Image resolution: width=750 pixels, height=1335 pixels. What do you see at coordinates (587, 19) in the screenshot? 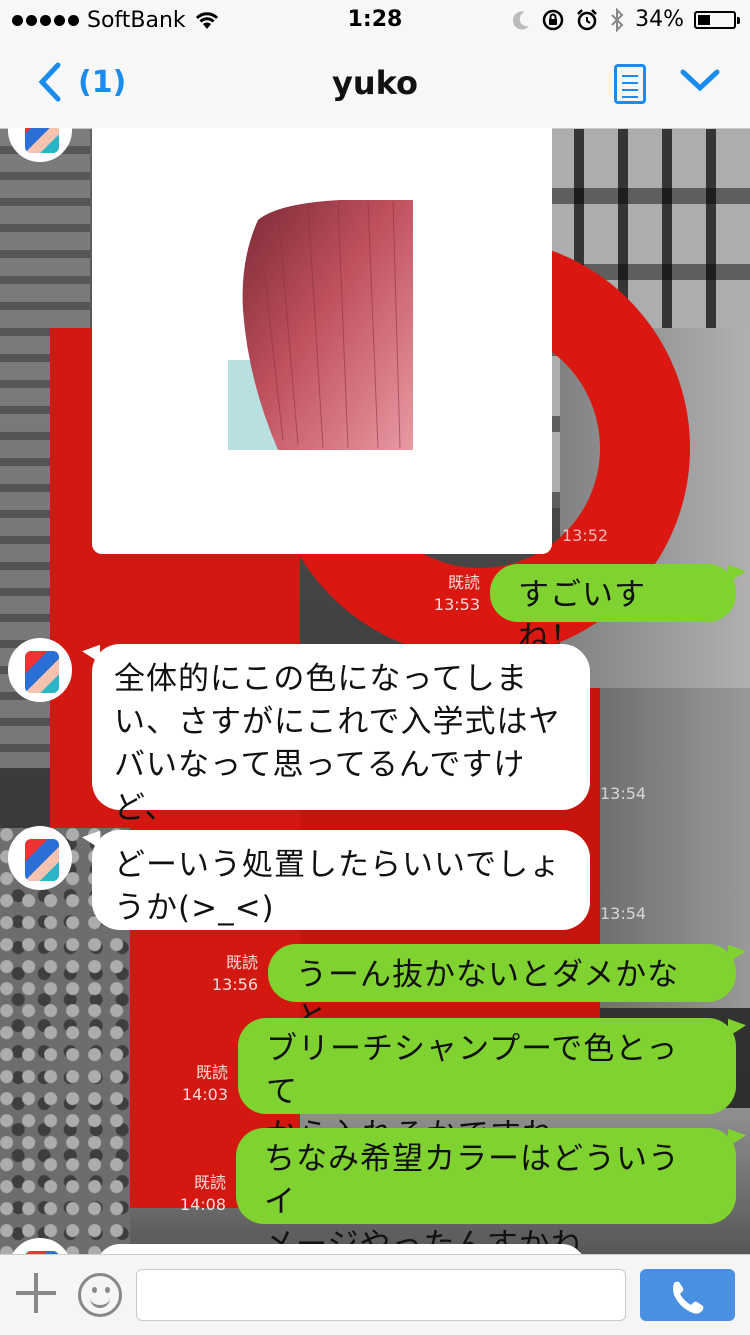
I see `alarm-icon` at bounding box center [587, 19].